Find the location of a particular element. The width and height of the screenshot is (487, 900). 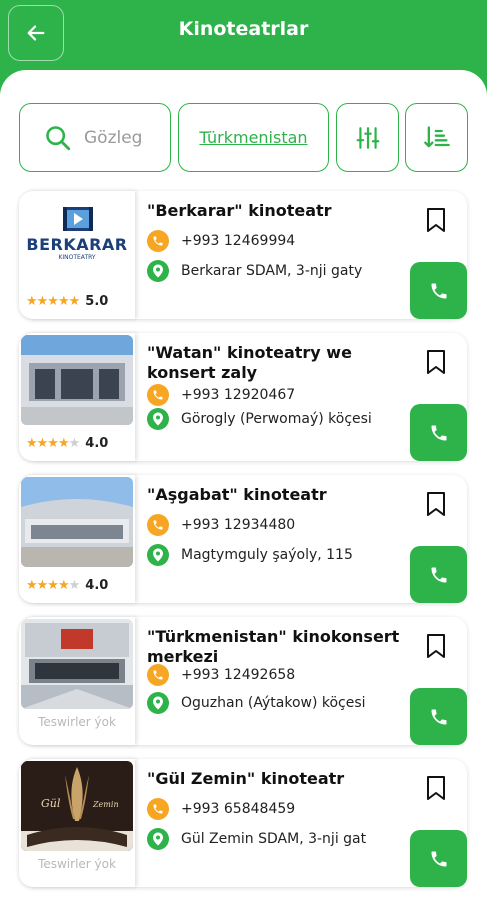

cinema-name: "Berkarar" kinoteatr is located at coordinates (239, 210).